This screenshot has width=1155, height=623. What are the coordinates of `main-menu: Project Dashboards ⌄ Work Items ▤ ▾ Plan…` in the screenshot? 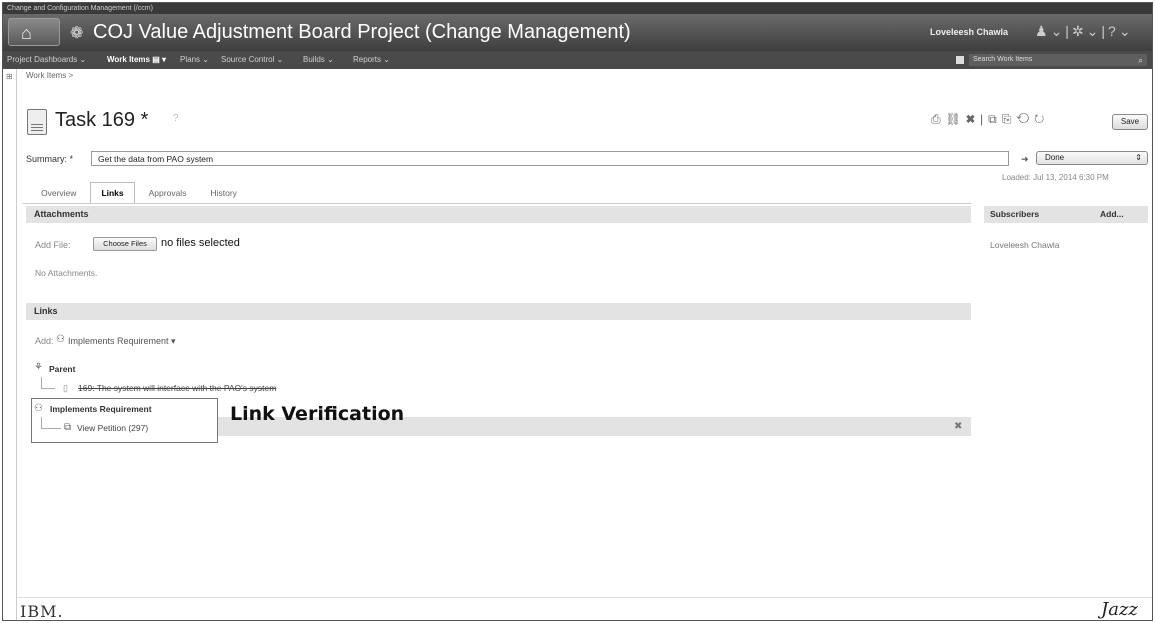 It's located at (577, 60).